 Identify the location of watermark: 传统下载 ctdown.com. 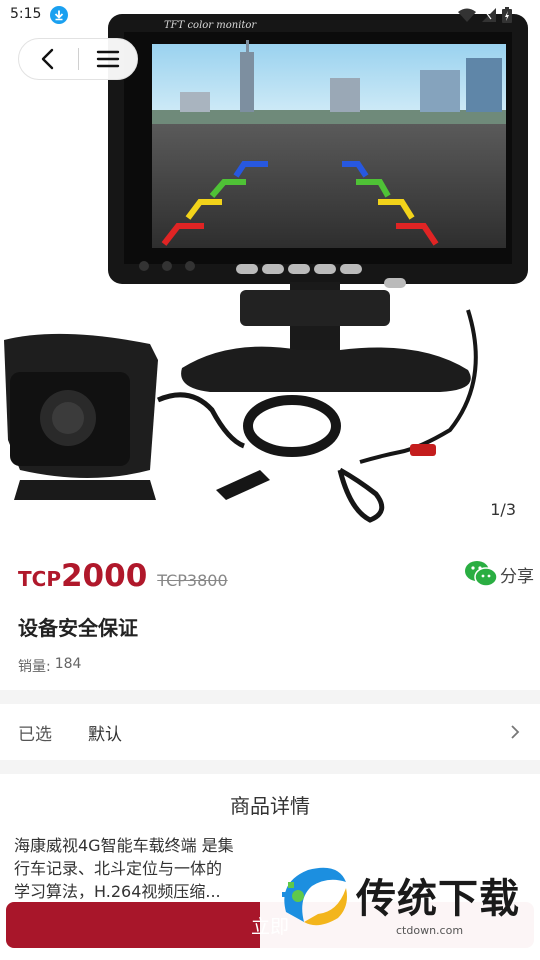
(400, 895).